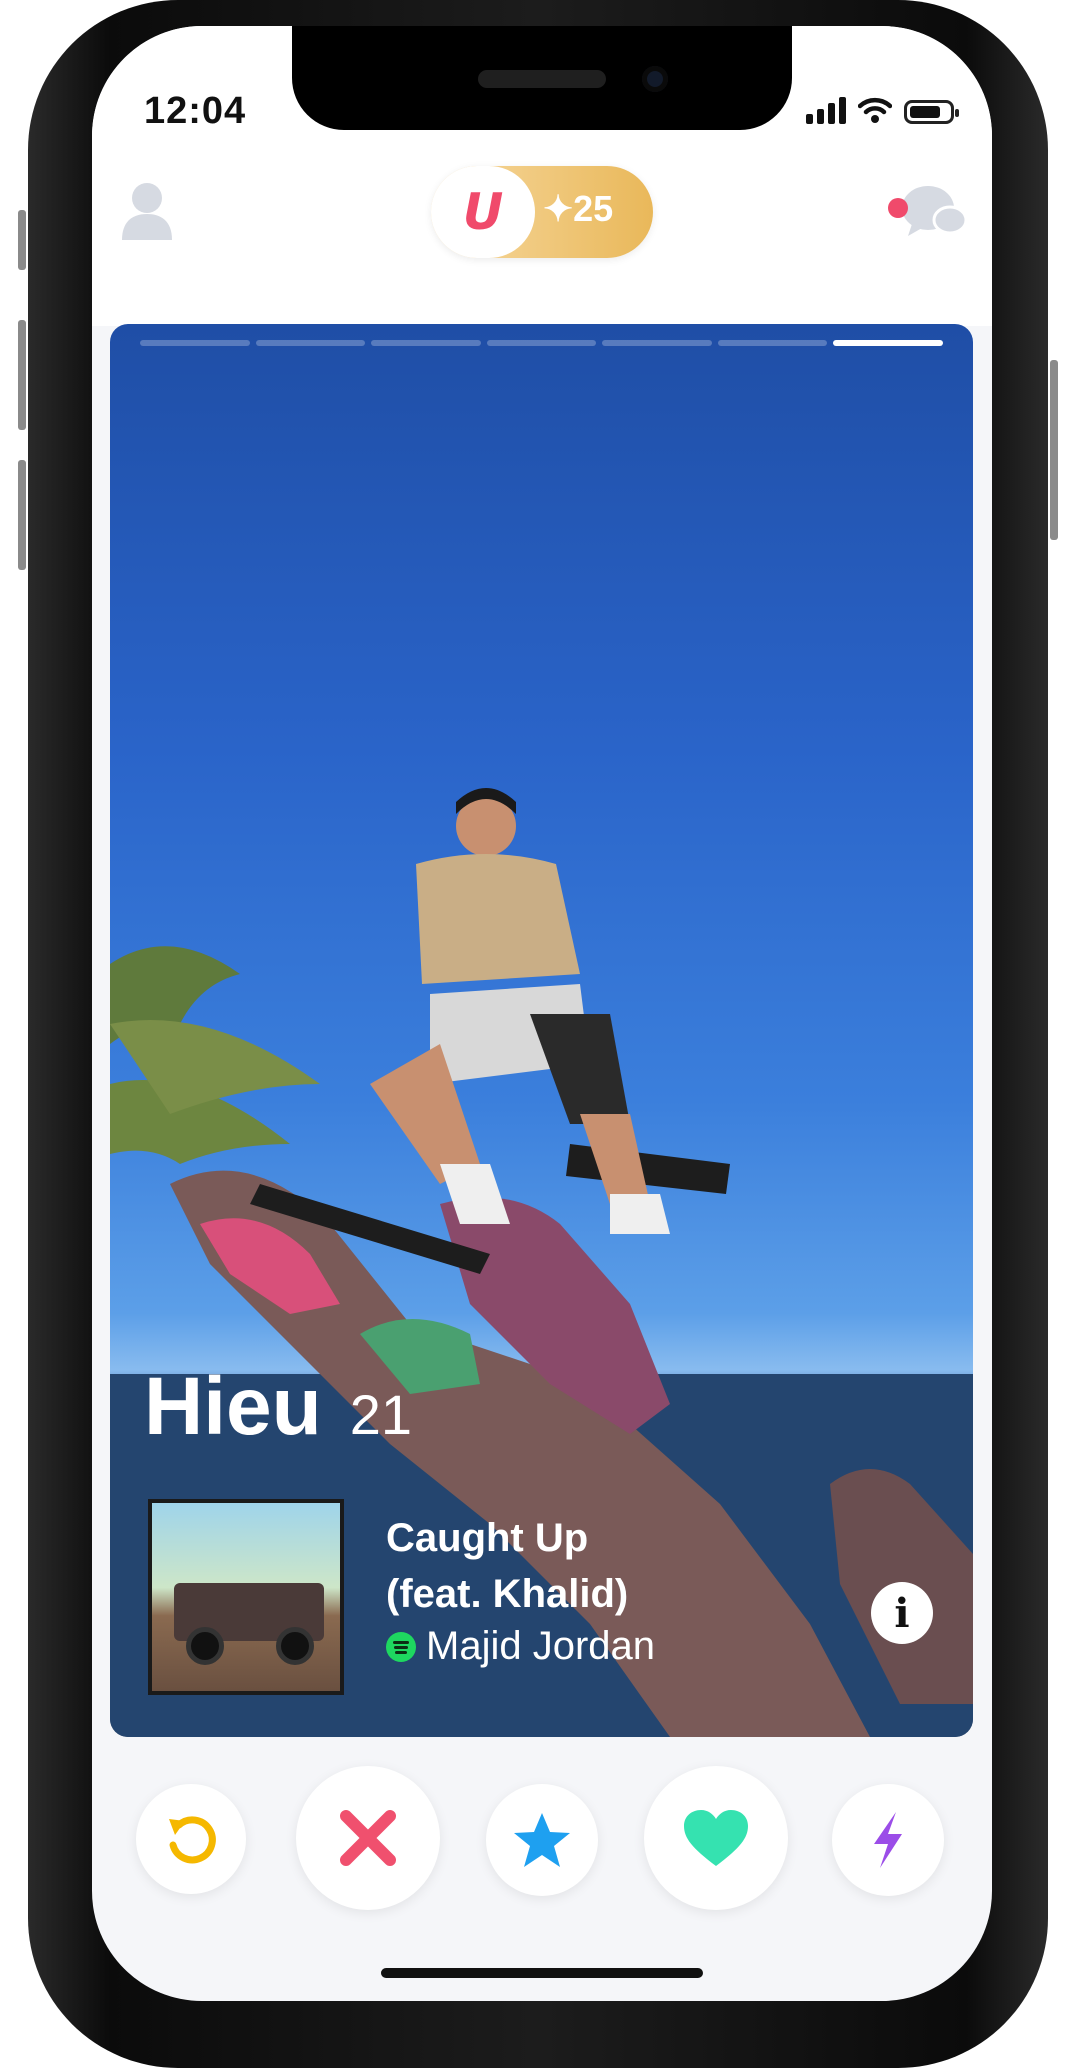 This screenshot has width=1073, height=2068. What do you see at coordinates (487, 1538) in the screenshot?
I see `song-title-line1: Caught Up` at bounding box center [487, 1538].